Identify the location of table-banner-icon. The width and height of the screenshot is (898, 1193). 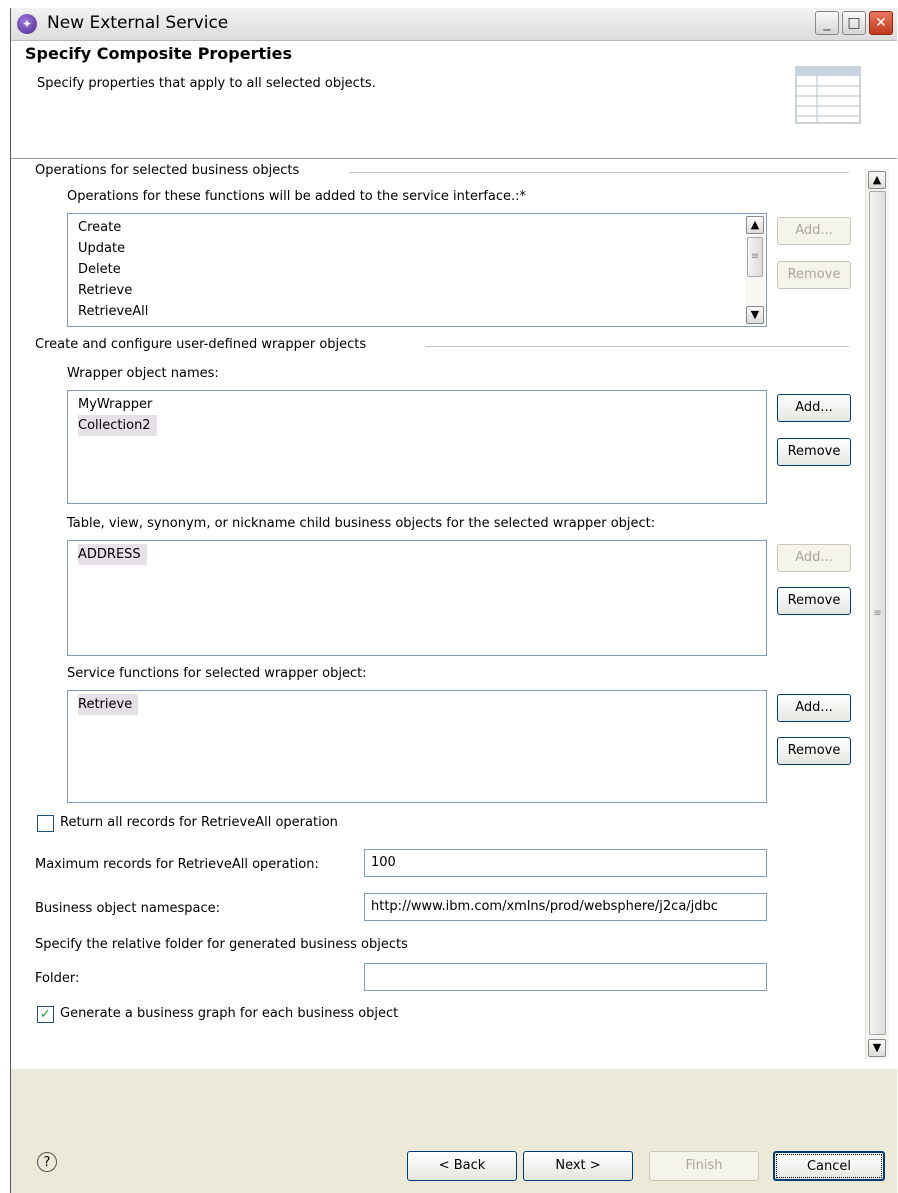
(828, 95).